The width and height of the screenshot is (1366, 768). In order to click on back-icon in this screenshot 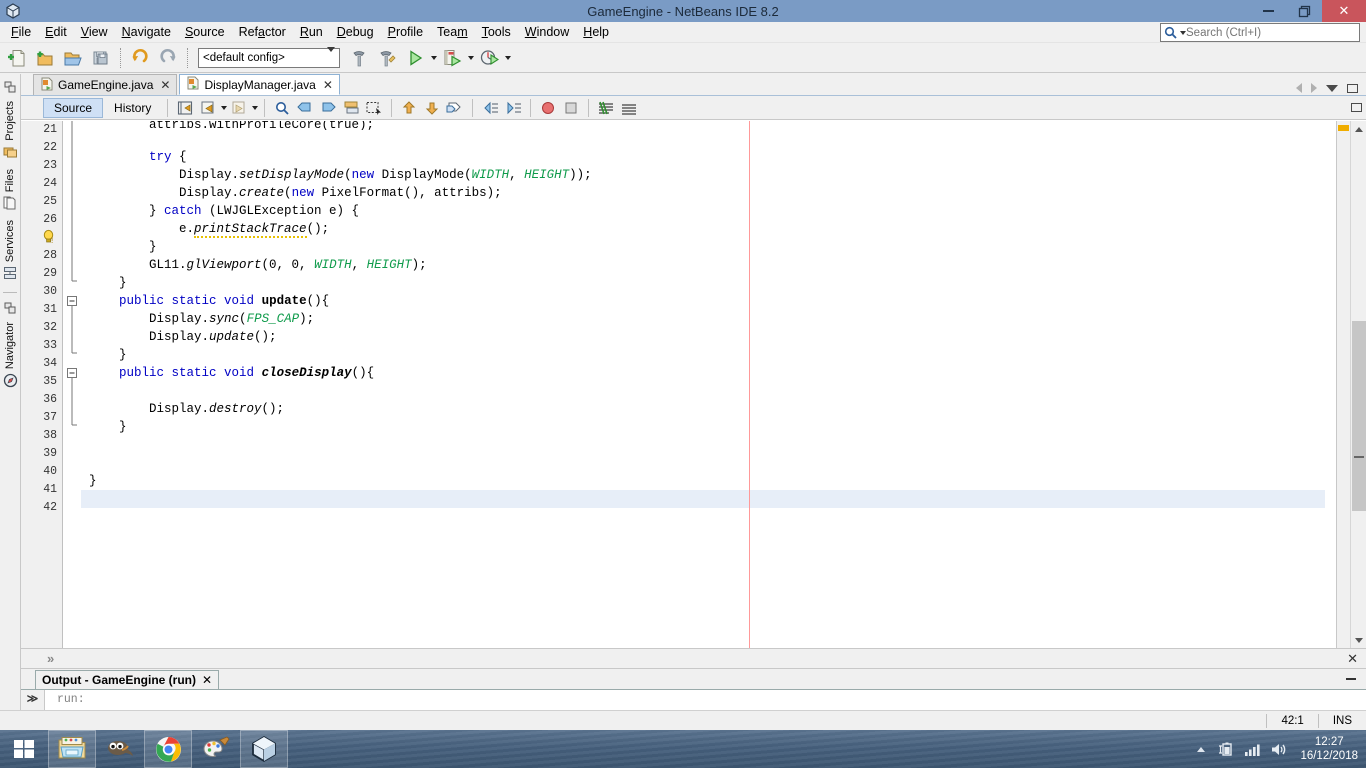, I will do `click(208, 108)`.